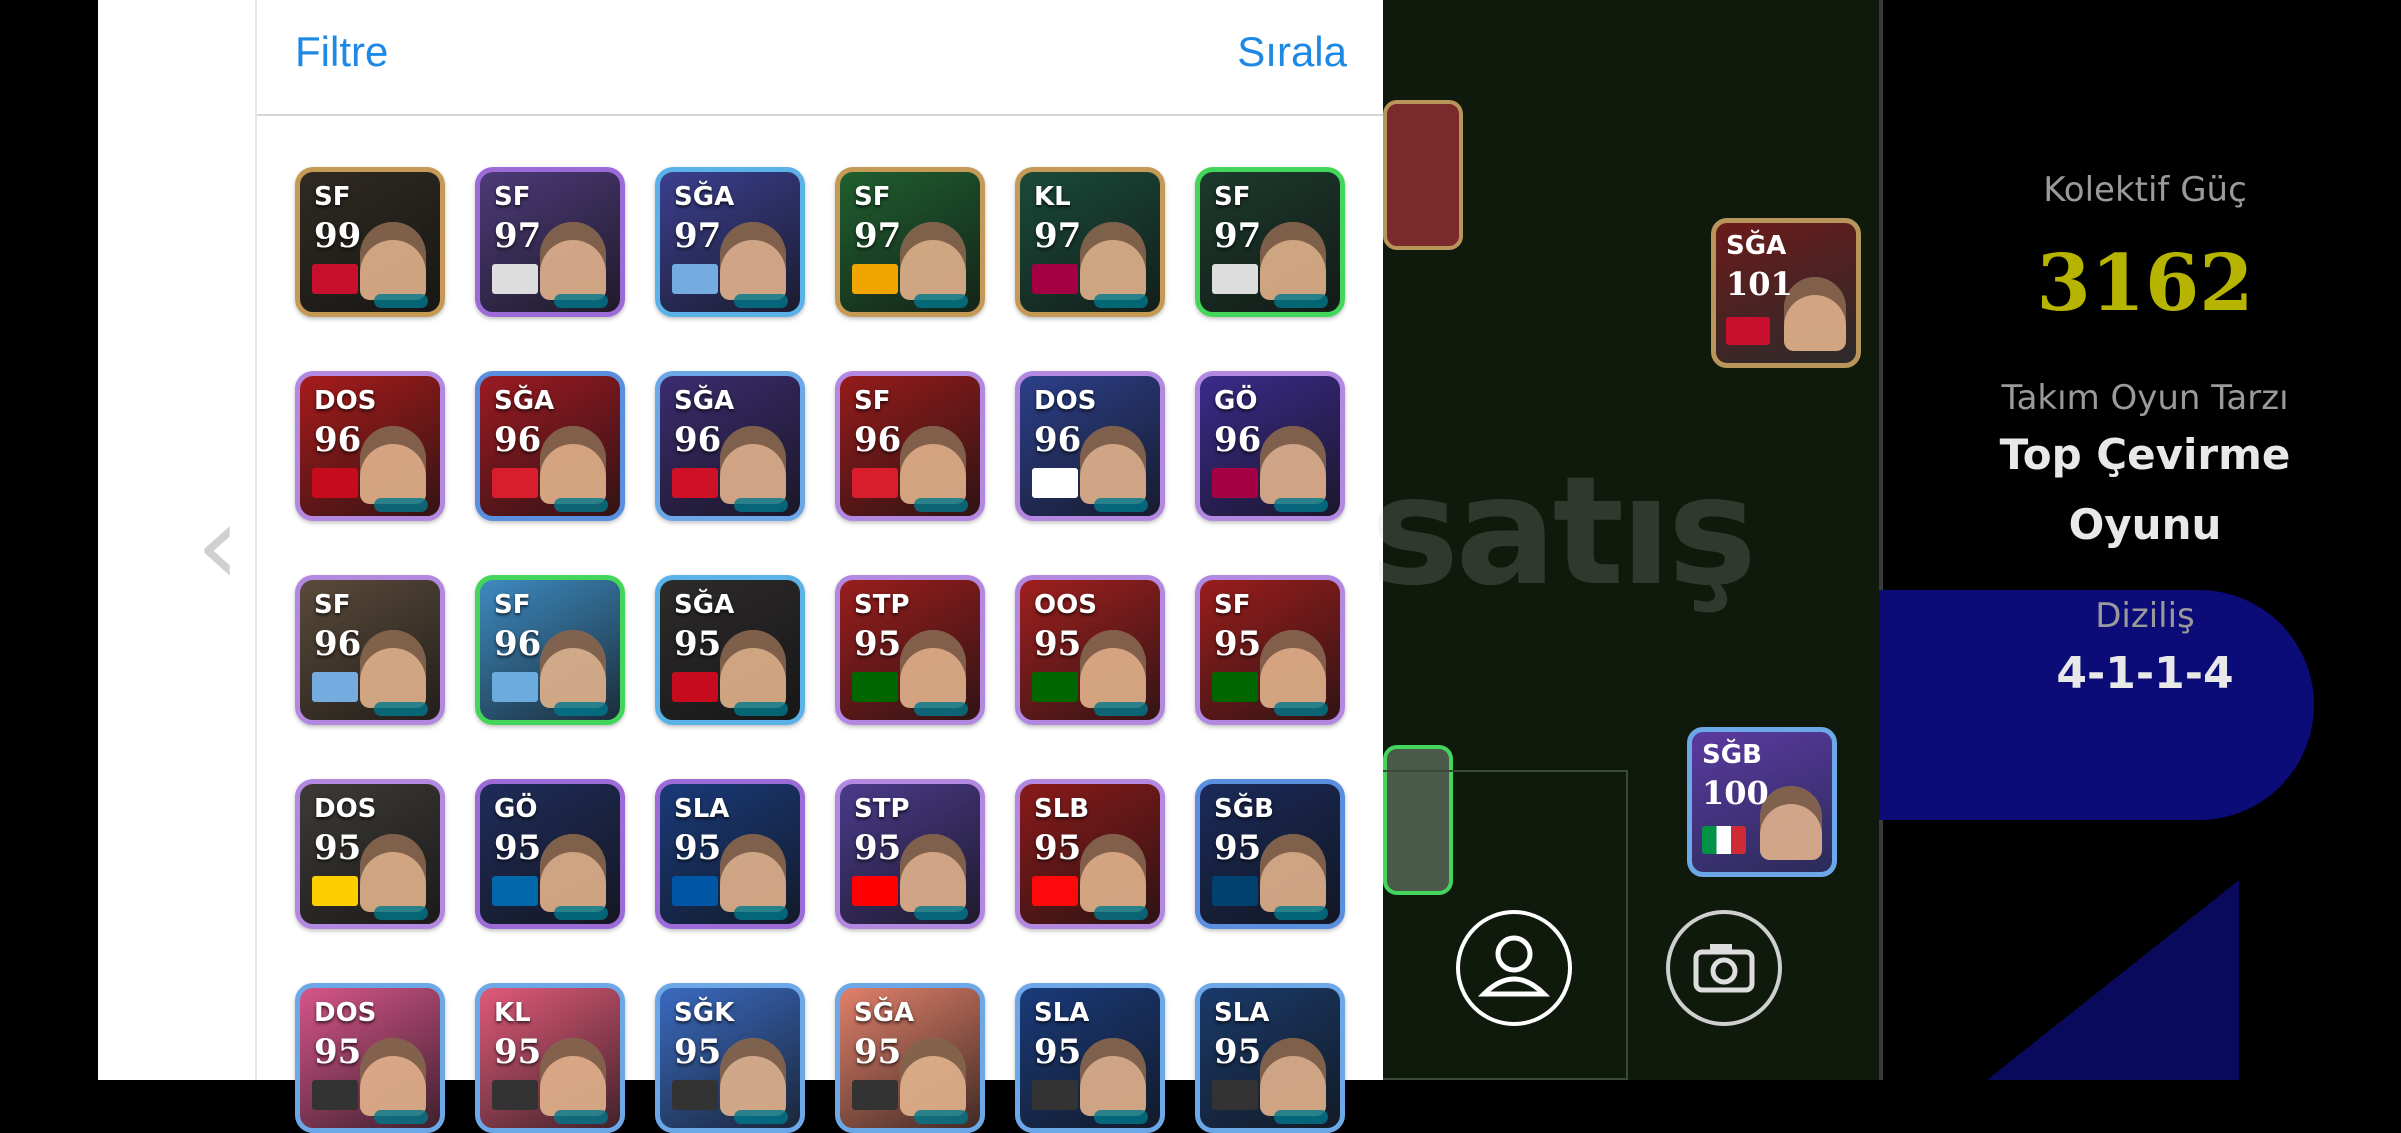 This screenshot has width=2401, height=1133. Describe the element at coordinates (1090, 854) in the screenshot. I see `player-card: SLB 95` at that location.